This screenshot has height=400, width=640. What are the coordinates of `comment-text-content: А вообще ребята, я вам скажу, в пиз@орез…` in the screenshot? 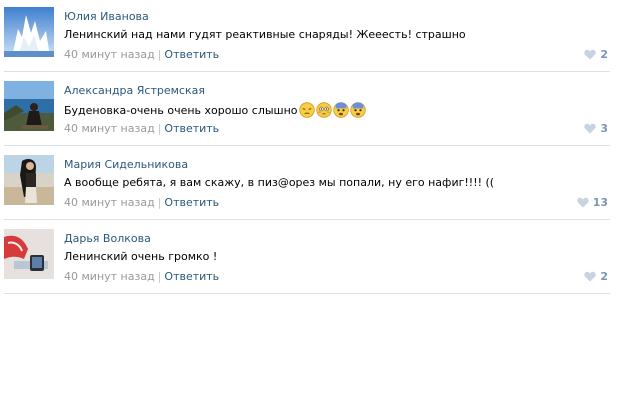 It's located at (279, 182).